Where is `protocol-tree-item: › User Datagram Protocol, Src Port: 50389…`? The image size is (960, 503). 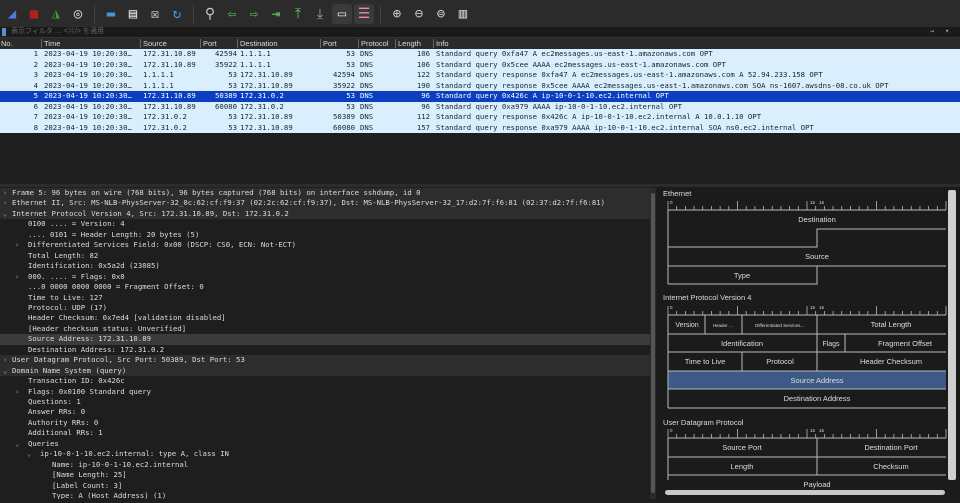
protocol-tree-item: › User Datagram Protocol, Src Port: 50389… is located at coordinates (327, 360).